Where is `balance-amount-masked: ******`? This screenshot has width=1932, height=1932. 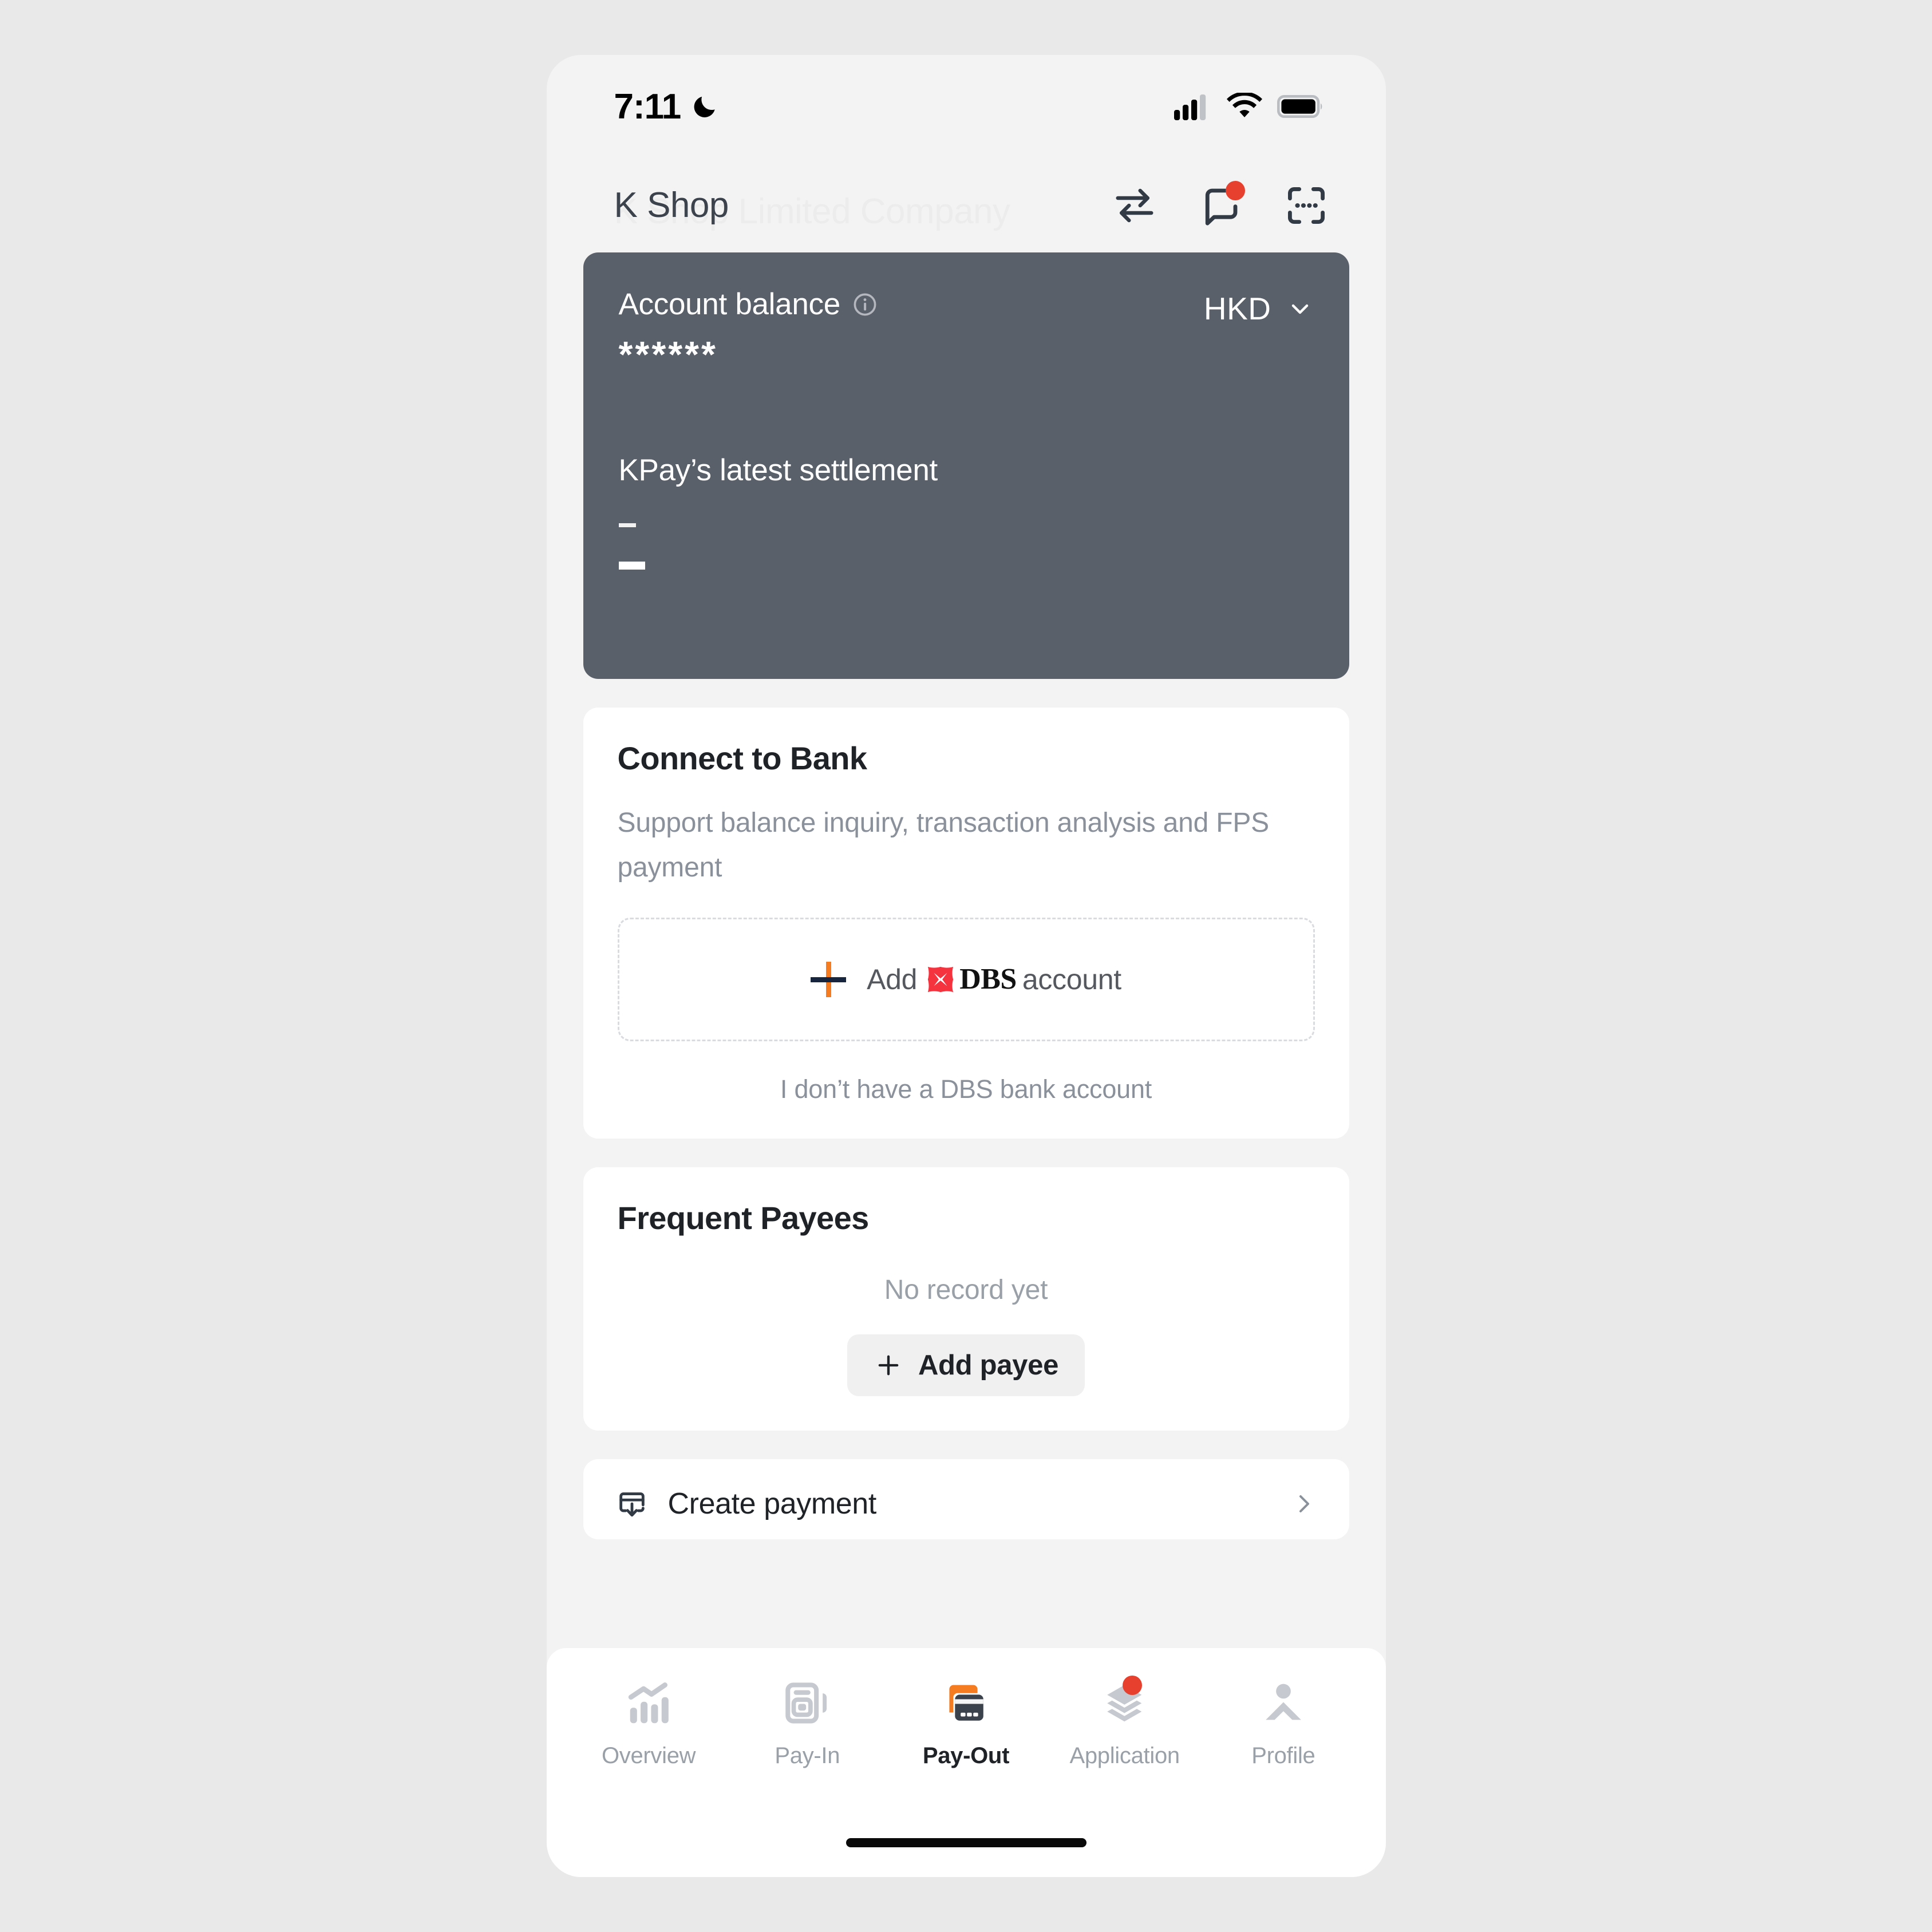 balance-amount-masked: ****** is located at coordinates (966, 354).